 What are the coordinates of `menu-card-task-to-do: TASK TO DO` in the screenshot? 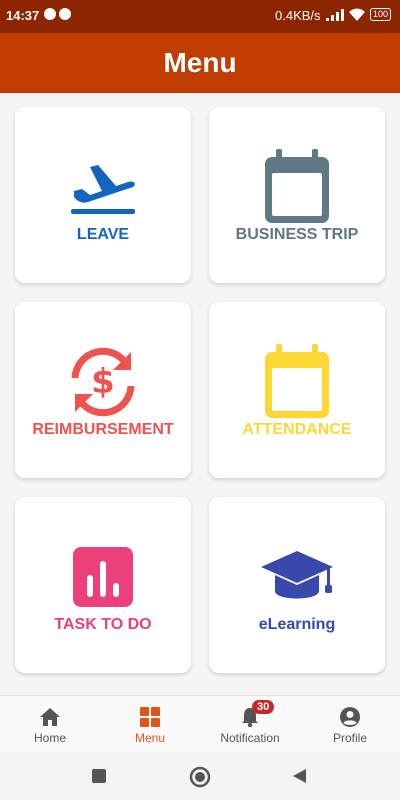 It's located at (103, 585).